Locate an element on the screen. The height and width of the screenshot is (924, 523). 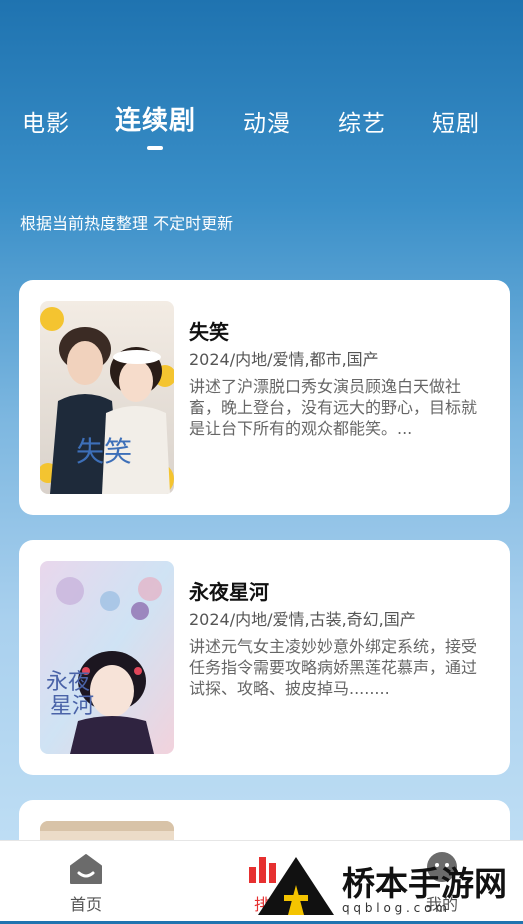
card-title: 失笑 is located at coordinates (209, 332).